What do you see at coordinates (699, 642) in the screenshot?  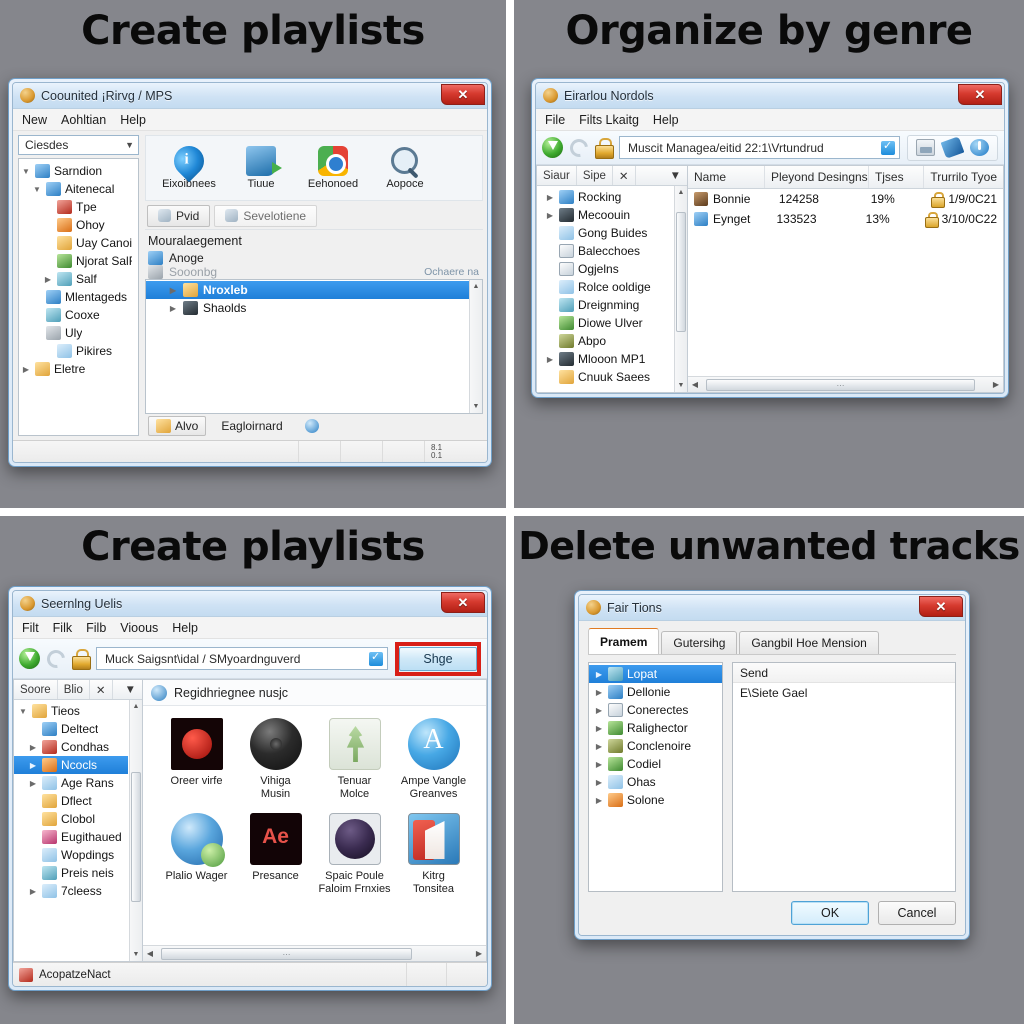 I see `dialog-tab: Gutersihg` at bounding box center [699, 642].